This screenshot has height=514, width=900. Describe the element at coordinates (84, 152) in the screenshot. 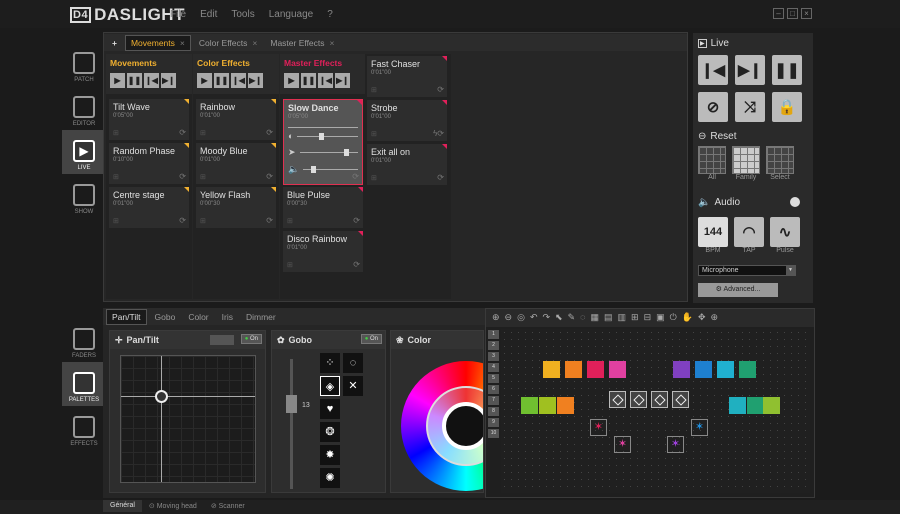

I see `nav-live: ▶ LIVE` at that location.